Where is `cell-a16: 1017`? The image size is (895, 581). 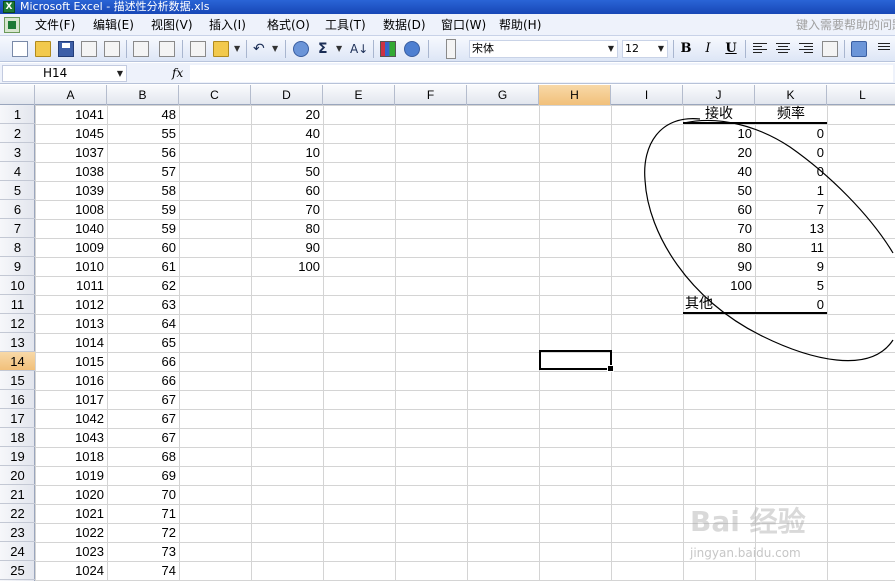
cell-a16: 1017 is located at coordinates (71, 399).